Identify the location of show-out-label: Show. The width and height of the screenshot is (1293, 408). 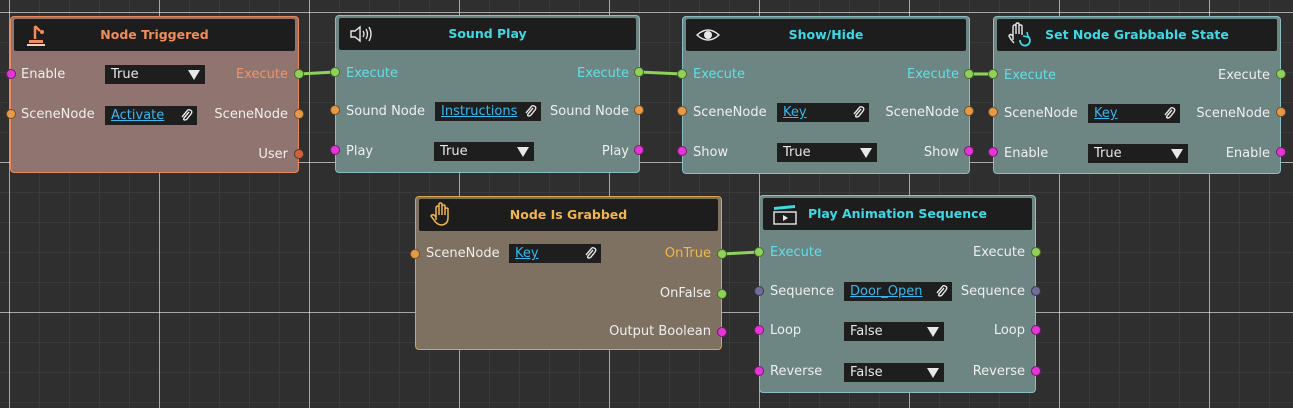
(941, 152).